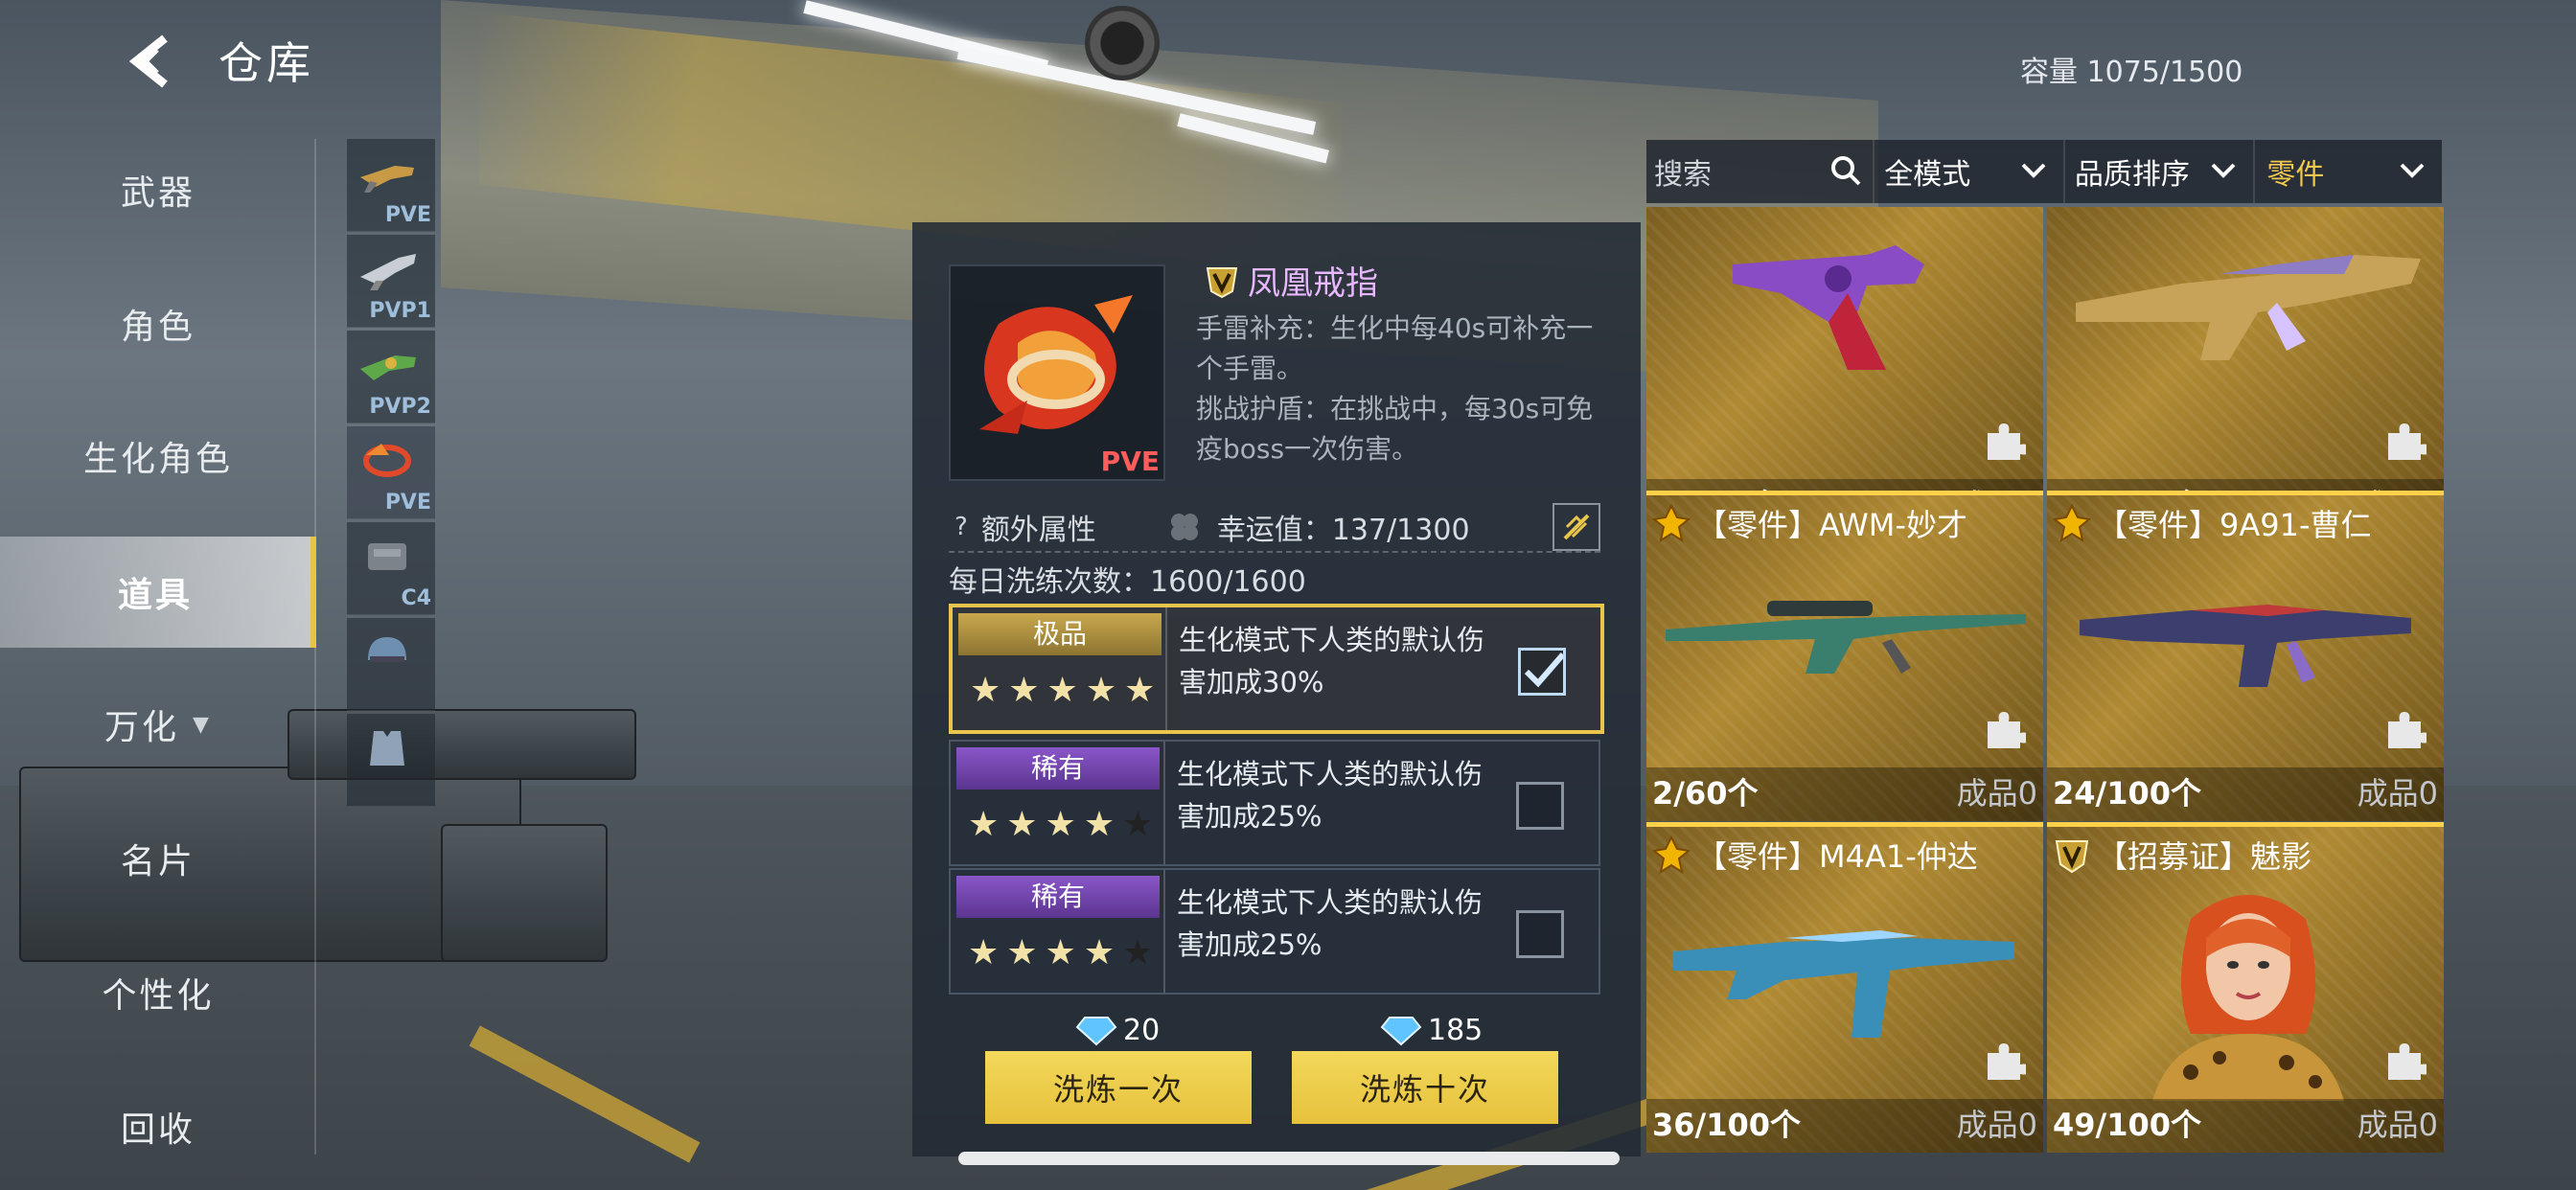 The image size is (2576, 1190). I want to click on card-title-text: 【零件】9A91-曹仁, so click(2234, 525).